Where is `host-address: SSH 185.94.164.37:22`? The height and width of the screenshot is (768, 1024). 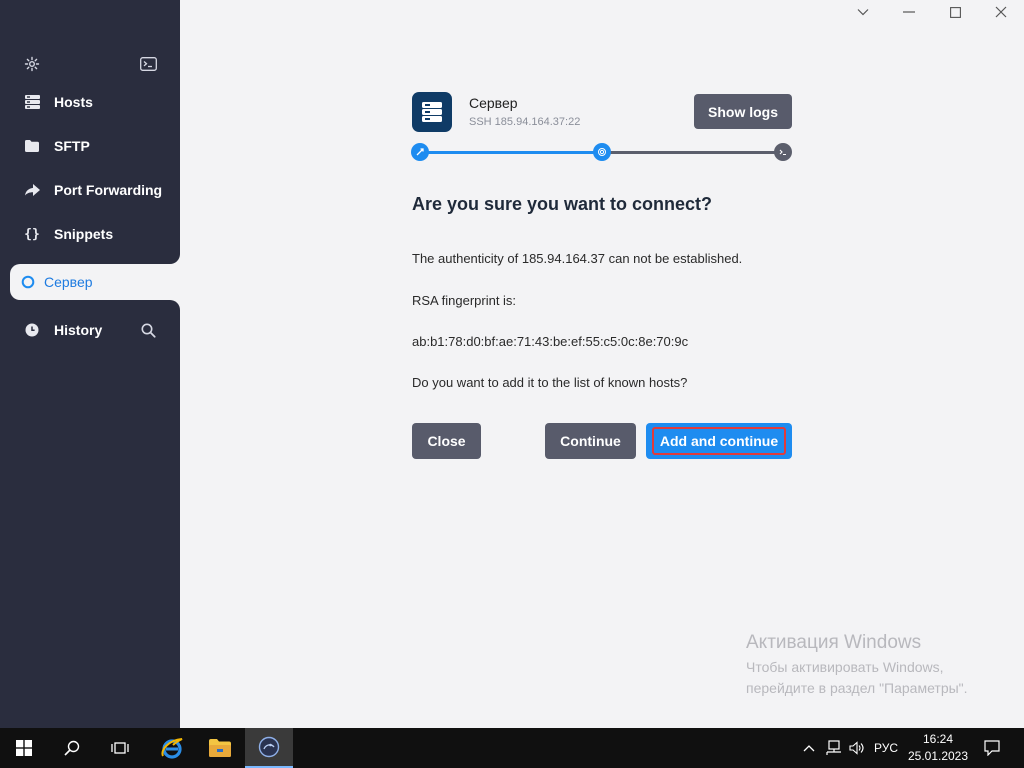 host-address: SSH 185.94.164.37:22 is located at coordinates (525, 122).